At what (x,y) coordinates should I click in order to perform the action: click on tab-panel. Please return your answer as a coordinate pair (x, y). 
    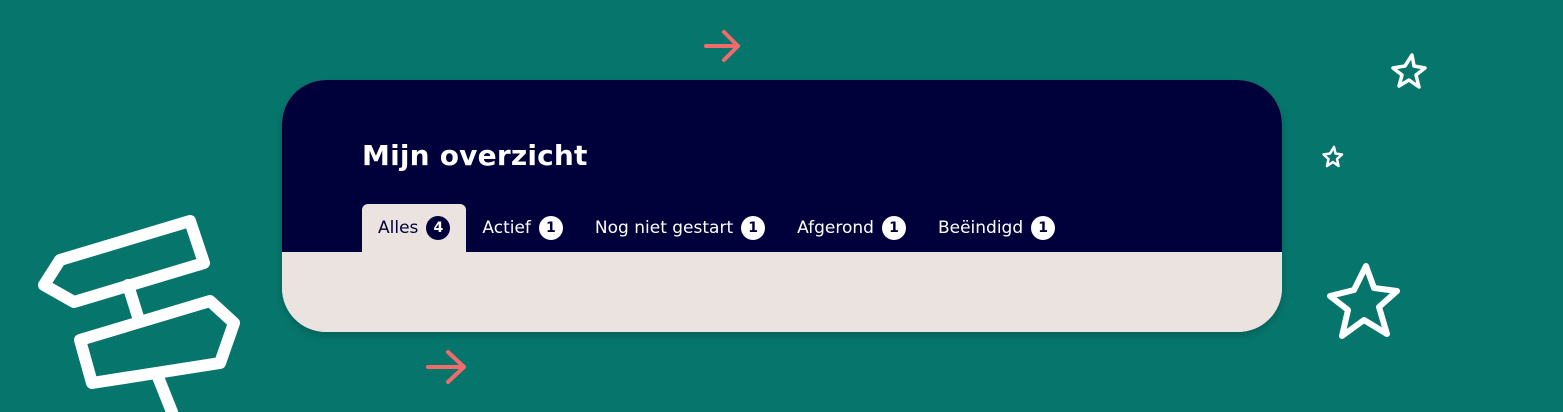
    Looking at the image, I should click on (782, 292).